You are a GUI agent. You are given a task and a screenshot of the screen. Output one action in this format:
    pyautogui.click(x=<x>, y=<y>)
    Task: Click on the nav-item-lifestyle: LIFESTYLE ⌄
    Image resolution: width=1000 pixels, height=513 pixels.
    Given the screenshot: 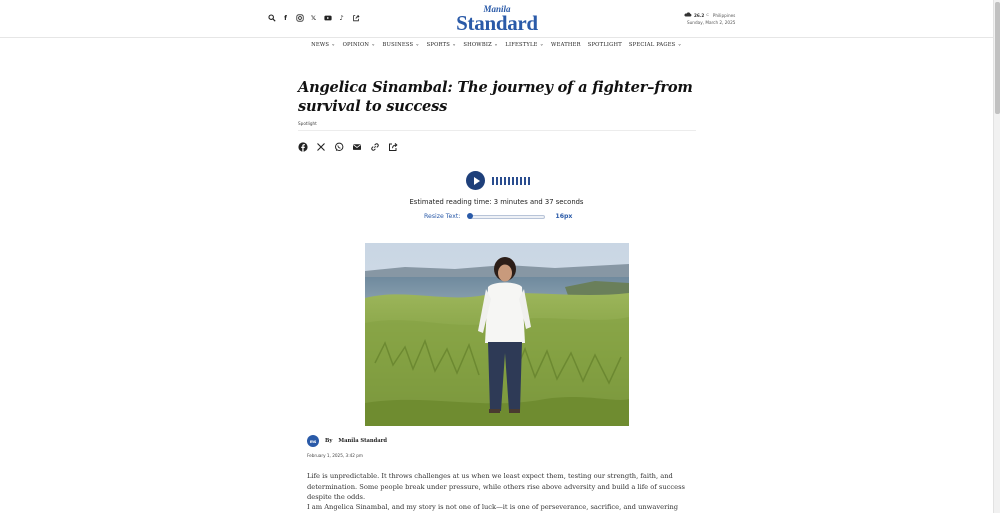 What is the action you would take?
    pyautogui.click(x=525, y=45)
    